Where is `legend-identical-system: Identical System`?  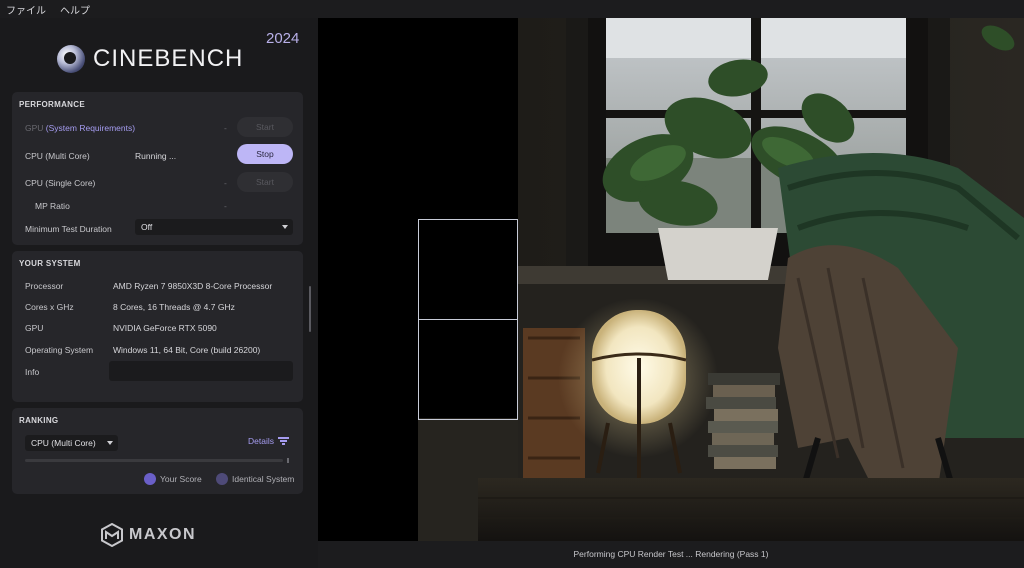
legend-identical-system: Identical System is located at coordinates (255, 479).